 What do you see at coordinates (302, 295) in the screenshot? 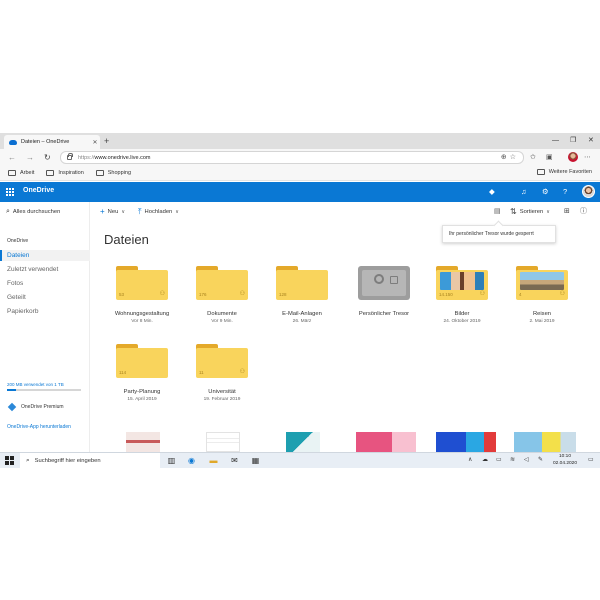
I see `folder-tile-email-anlagen: 128 E-Mail-Anlagen 26. März` at bounding box center [302, 295].